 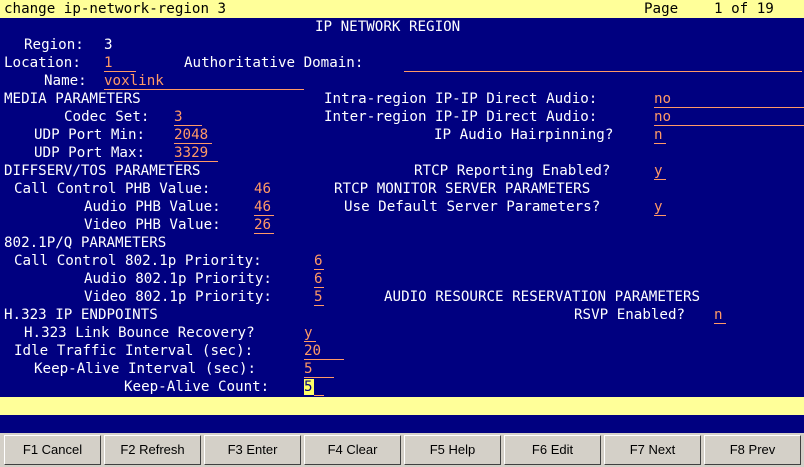 What do you see at coordinates (108, 45) in the screenshot?
I see `region-value: 3` at bounding box center [108, 45].